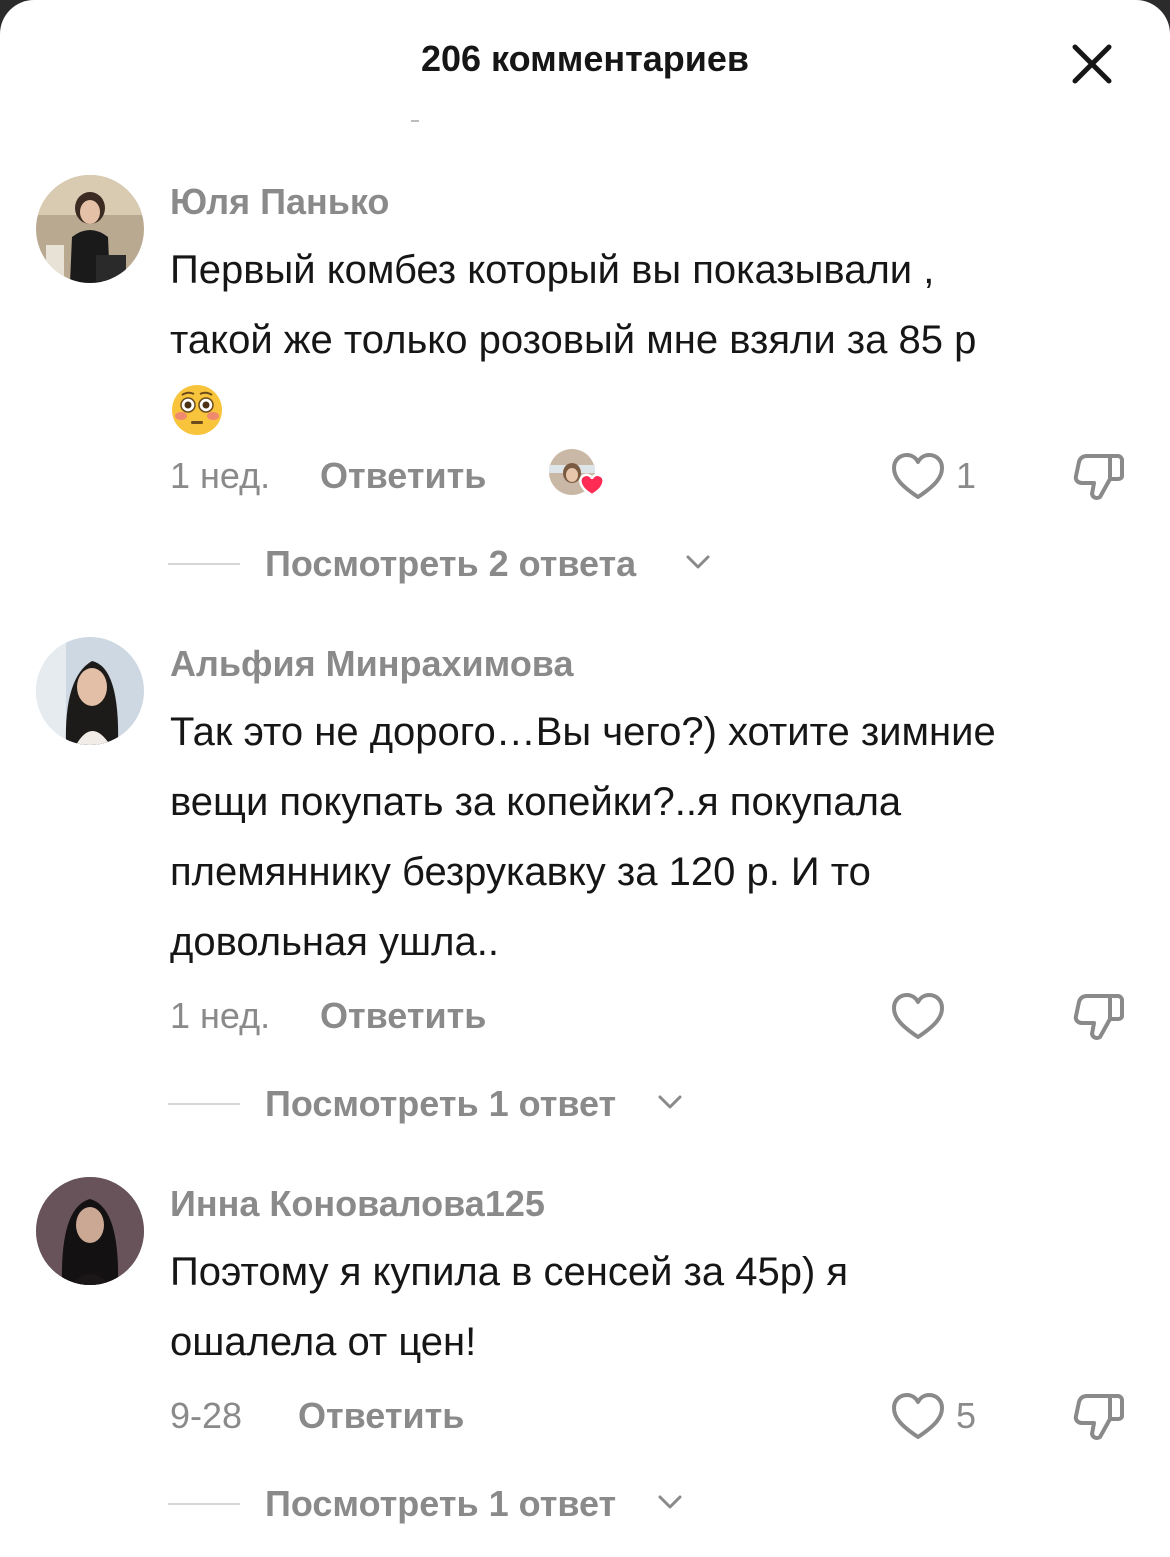 This screenshot has height=1557, width=1170. Describe the element at coordinates (577, 473) in the screenshot. I see `creator-liked-badge` at that location.